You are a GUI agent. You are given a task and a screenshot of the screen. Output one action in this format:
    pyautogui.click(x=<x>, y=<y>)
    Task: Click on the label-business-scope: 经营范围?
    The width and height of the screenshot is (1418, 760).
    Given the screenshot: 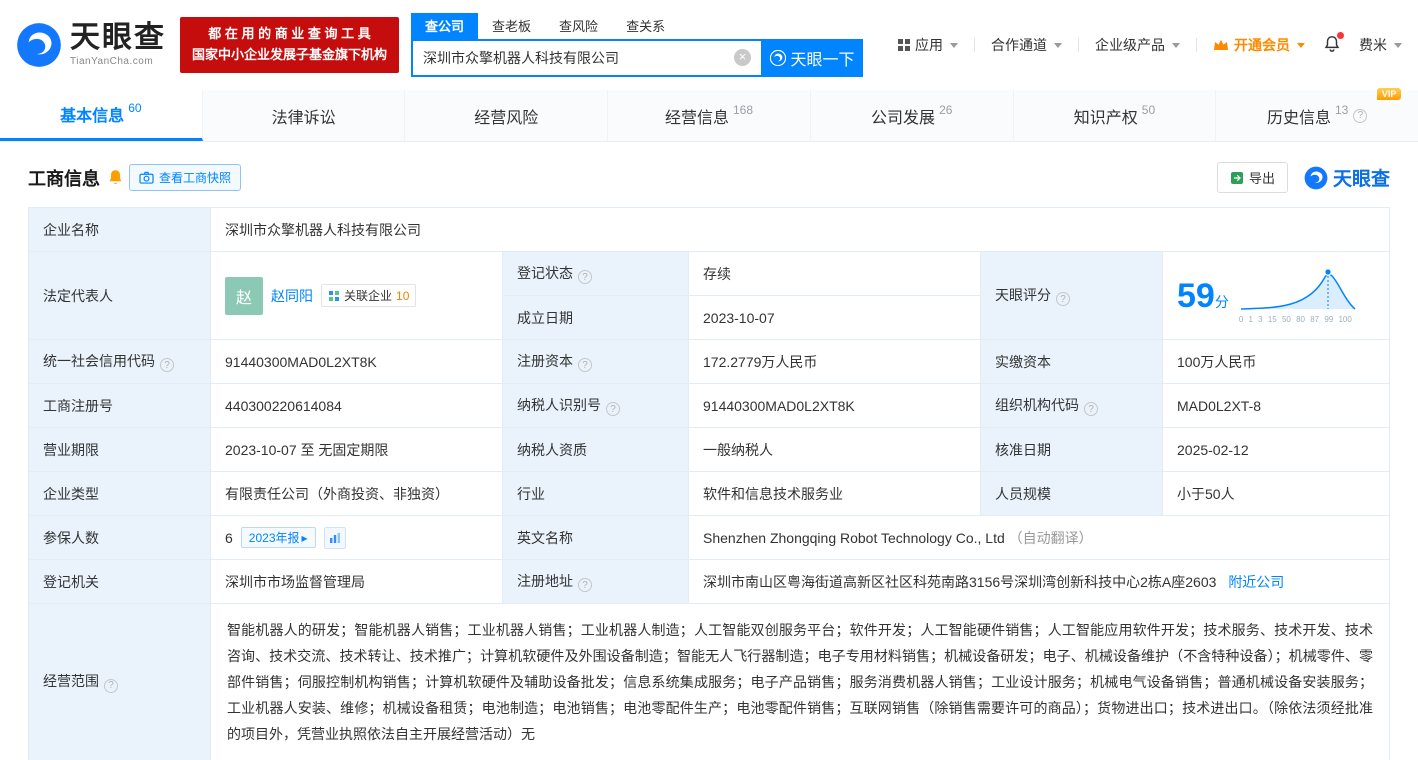 What is the action you would take?
    pyautogui.click(x=119, y=681)
    